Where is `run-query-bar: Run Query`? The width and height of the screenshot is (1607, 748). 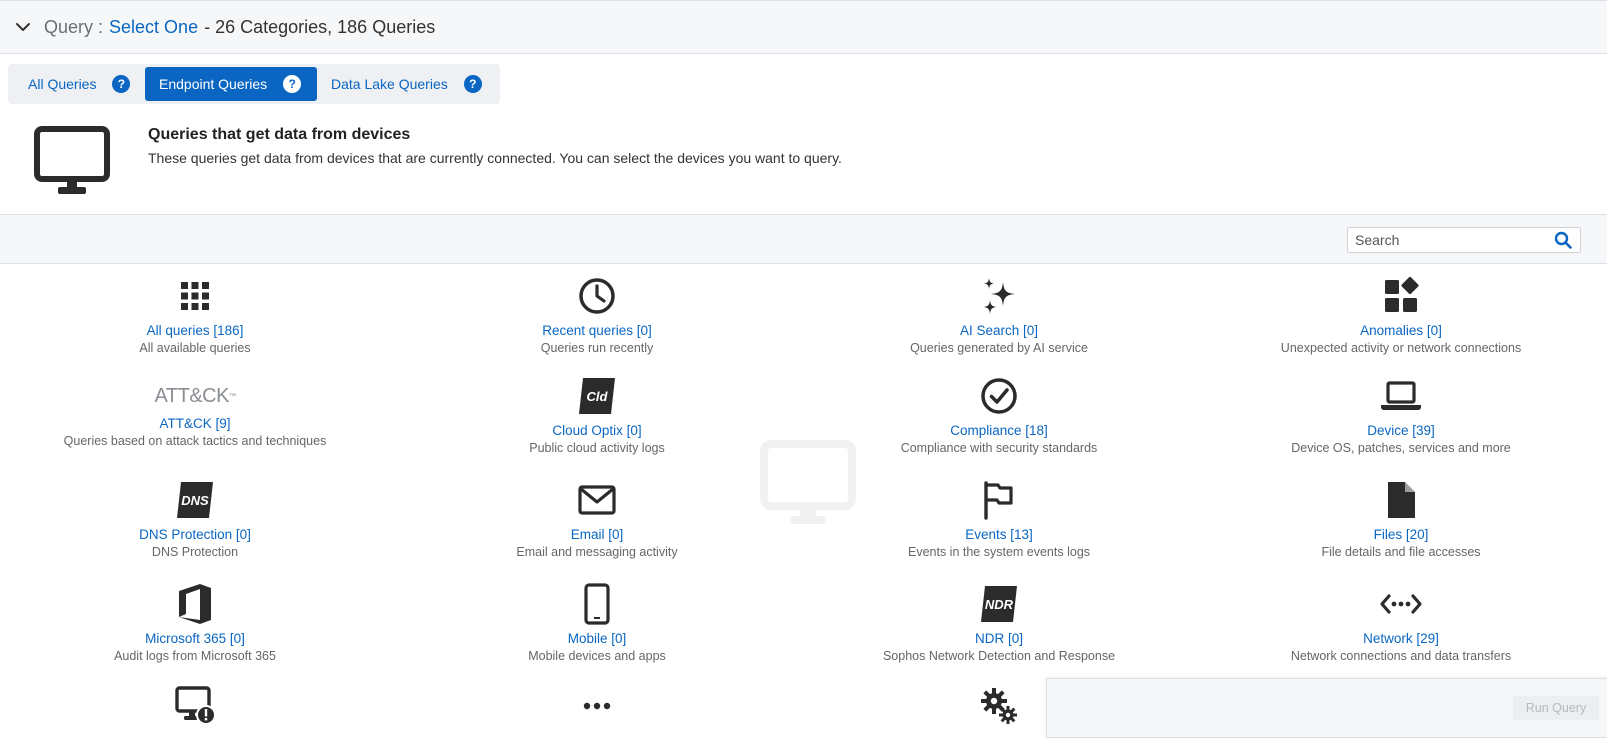
run-query-bar: Run Query is located at coordinates (1326, 708).